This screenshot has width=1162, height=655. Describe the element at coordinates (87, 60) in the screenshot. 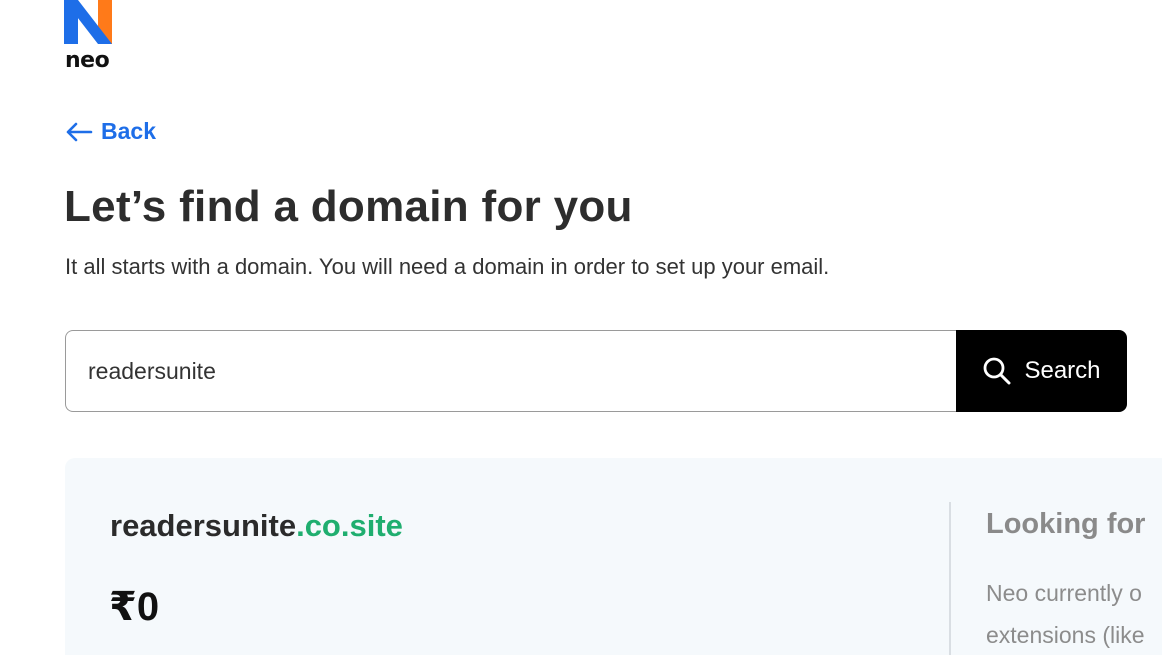

I see `logo-wordmark: neo` at that location.